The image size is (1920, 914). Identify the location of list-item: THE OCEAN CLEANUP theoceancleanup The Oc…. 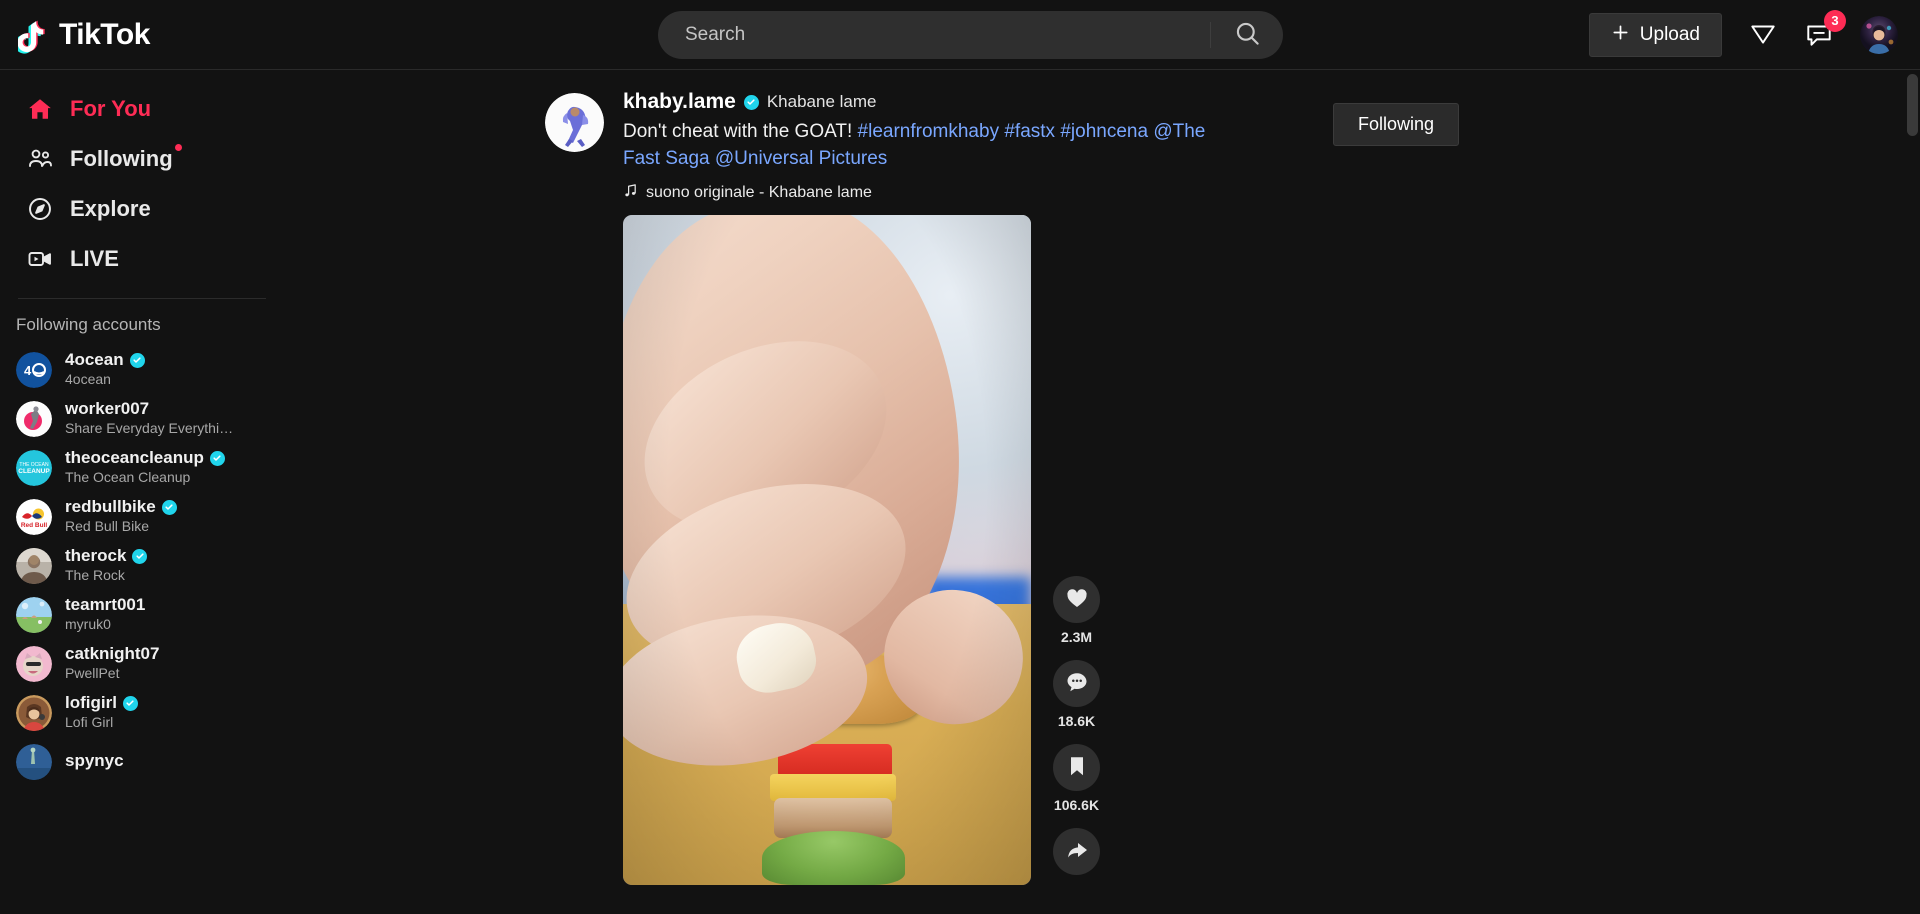
(145, 467).